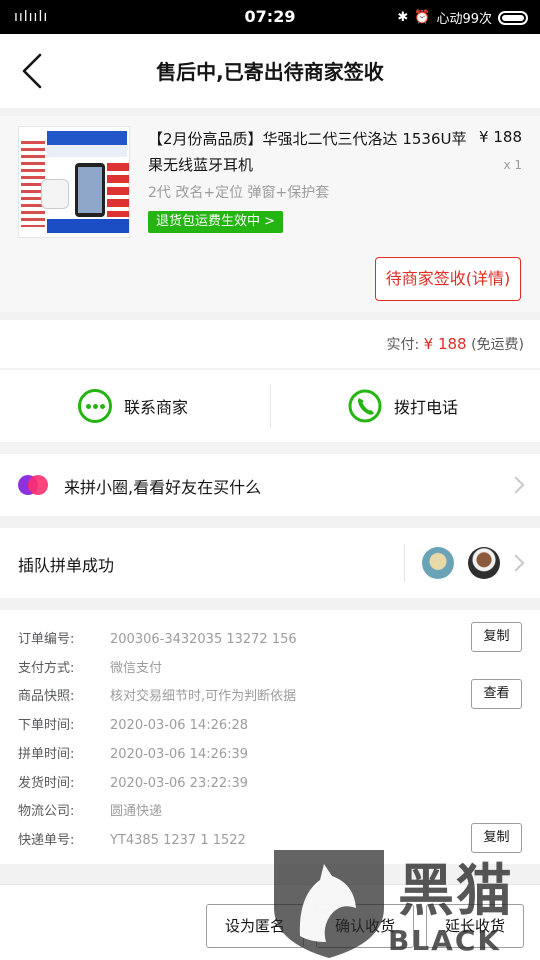 The height and width of the screenshot is (960, 540). What do you see at coordinates (118, 190) in the screenshot?
I see `thumb-side-tags` at bounding box center [118, 190].